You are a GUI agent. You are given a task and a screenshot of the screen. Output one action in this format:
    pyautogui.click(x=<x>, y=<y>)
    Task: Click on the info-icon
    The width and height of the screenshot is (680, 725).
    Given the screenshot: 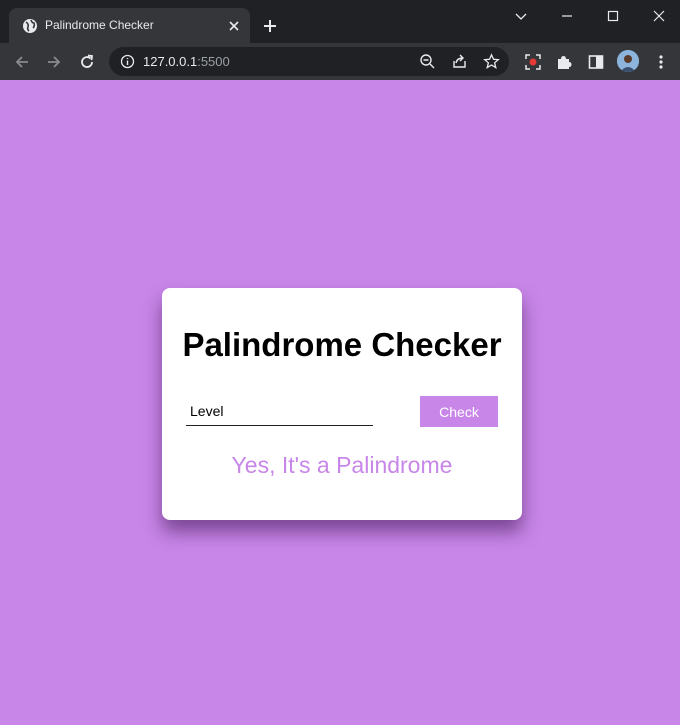 What is the action you would take?
    pyautogui.click(x=127, y=61)
    